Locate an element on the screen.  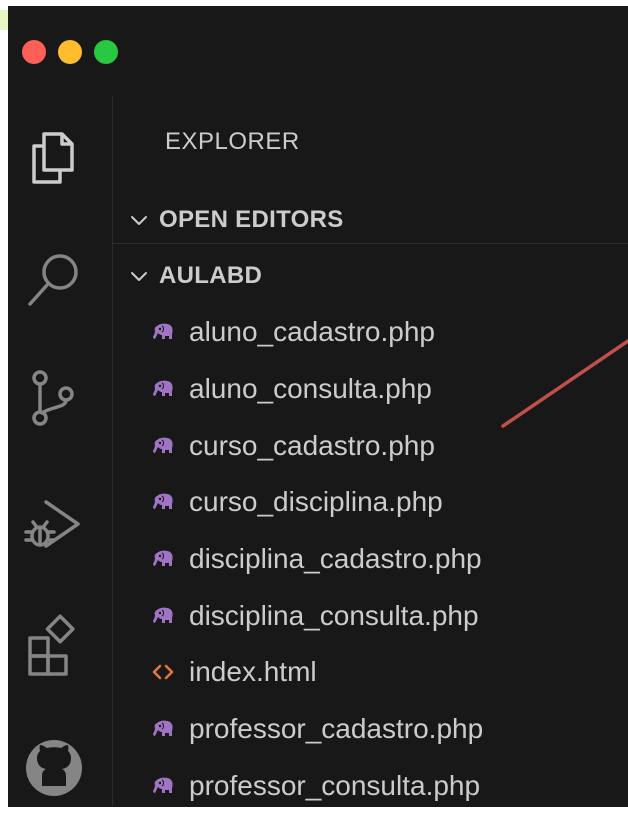
file-item: aluno_cadastro.php is located at coordinates (370, 332).